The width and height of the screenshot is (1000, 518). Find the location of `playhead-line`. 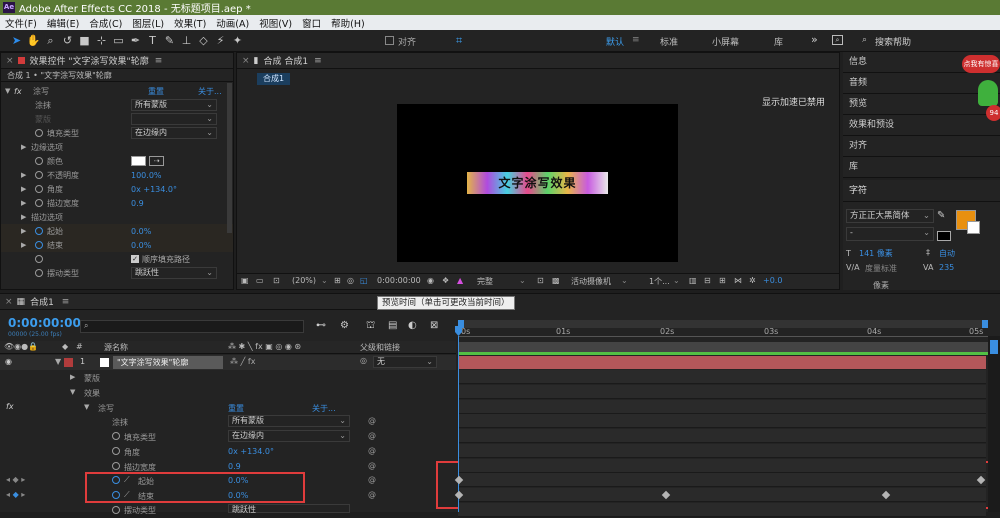

playhead-line is located at coordinates (458, 424).